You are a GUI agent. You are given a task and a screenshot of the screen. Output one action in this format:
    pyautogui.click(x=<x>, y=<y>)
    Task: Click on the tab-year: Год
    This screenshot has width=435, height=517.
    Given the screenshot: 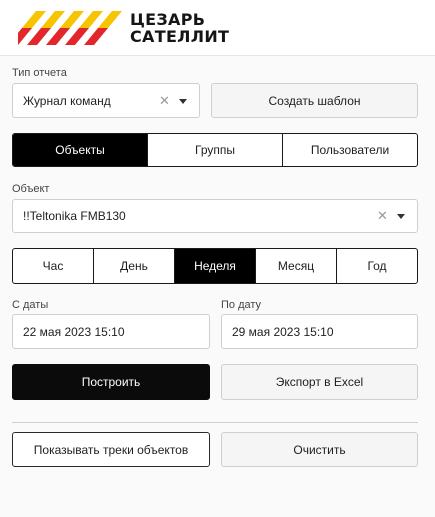 What is the action you would take?
    pyautogui.click(x=376, y=266)
    